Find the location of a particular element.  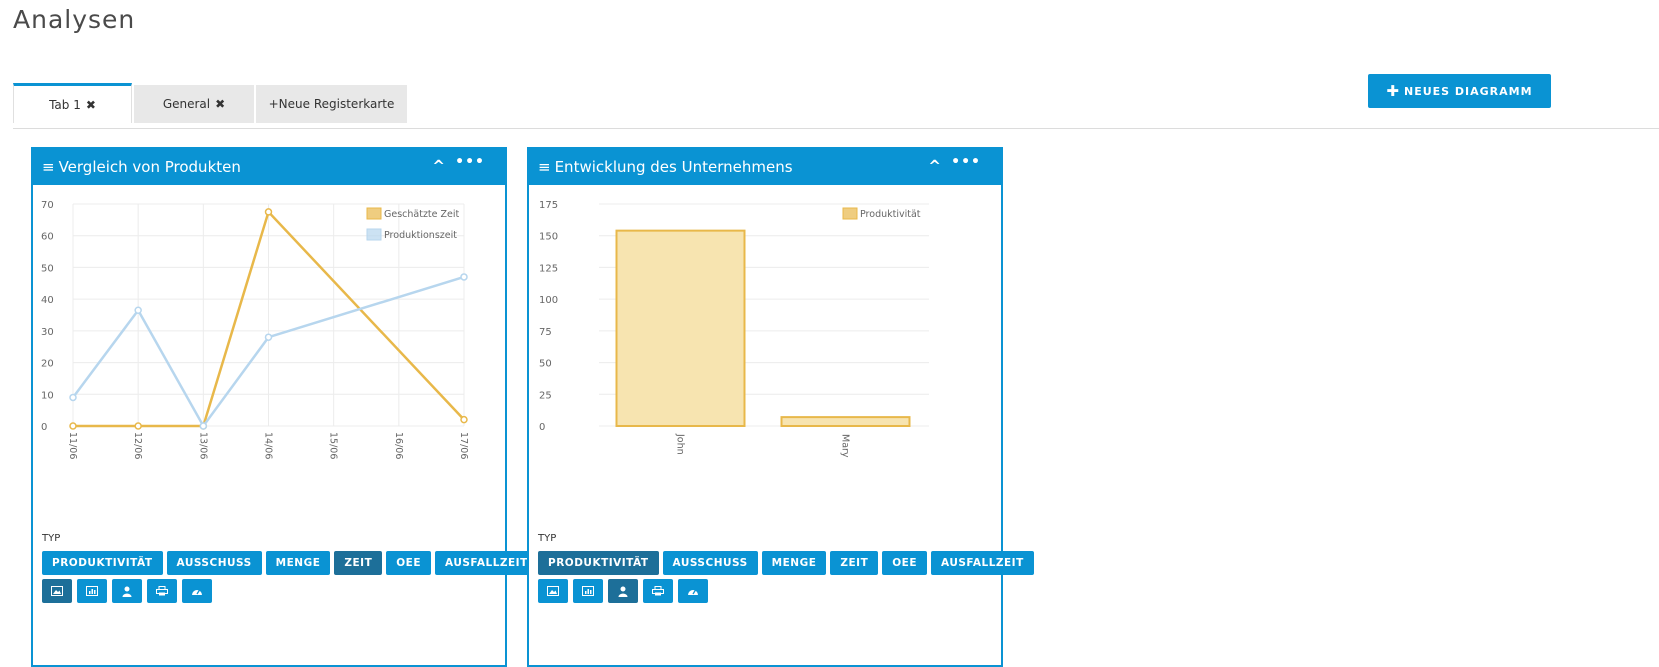

panel-header: ≡ Vergleich von Produkten ^ ••• is located at coordinates (269, 167).